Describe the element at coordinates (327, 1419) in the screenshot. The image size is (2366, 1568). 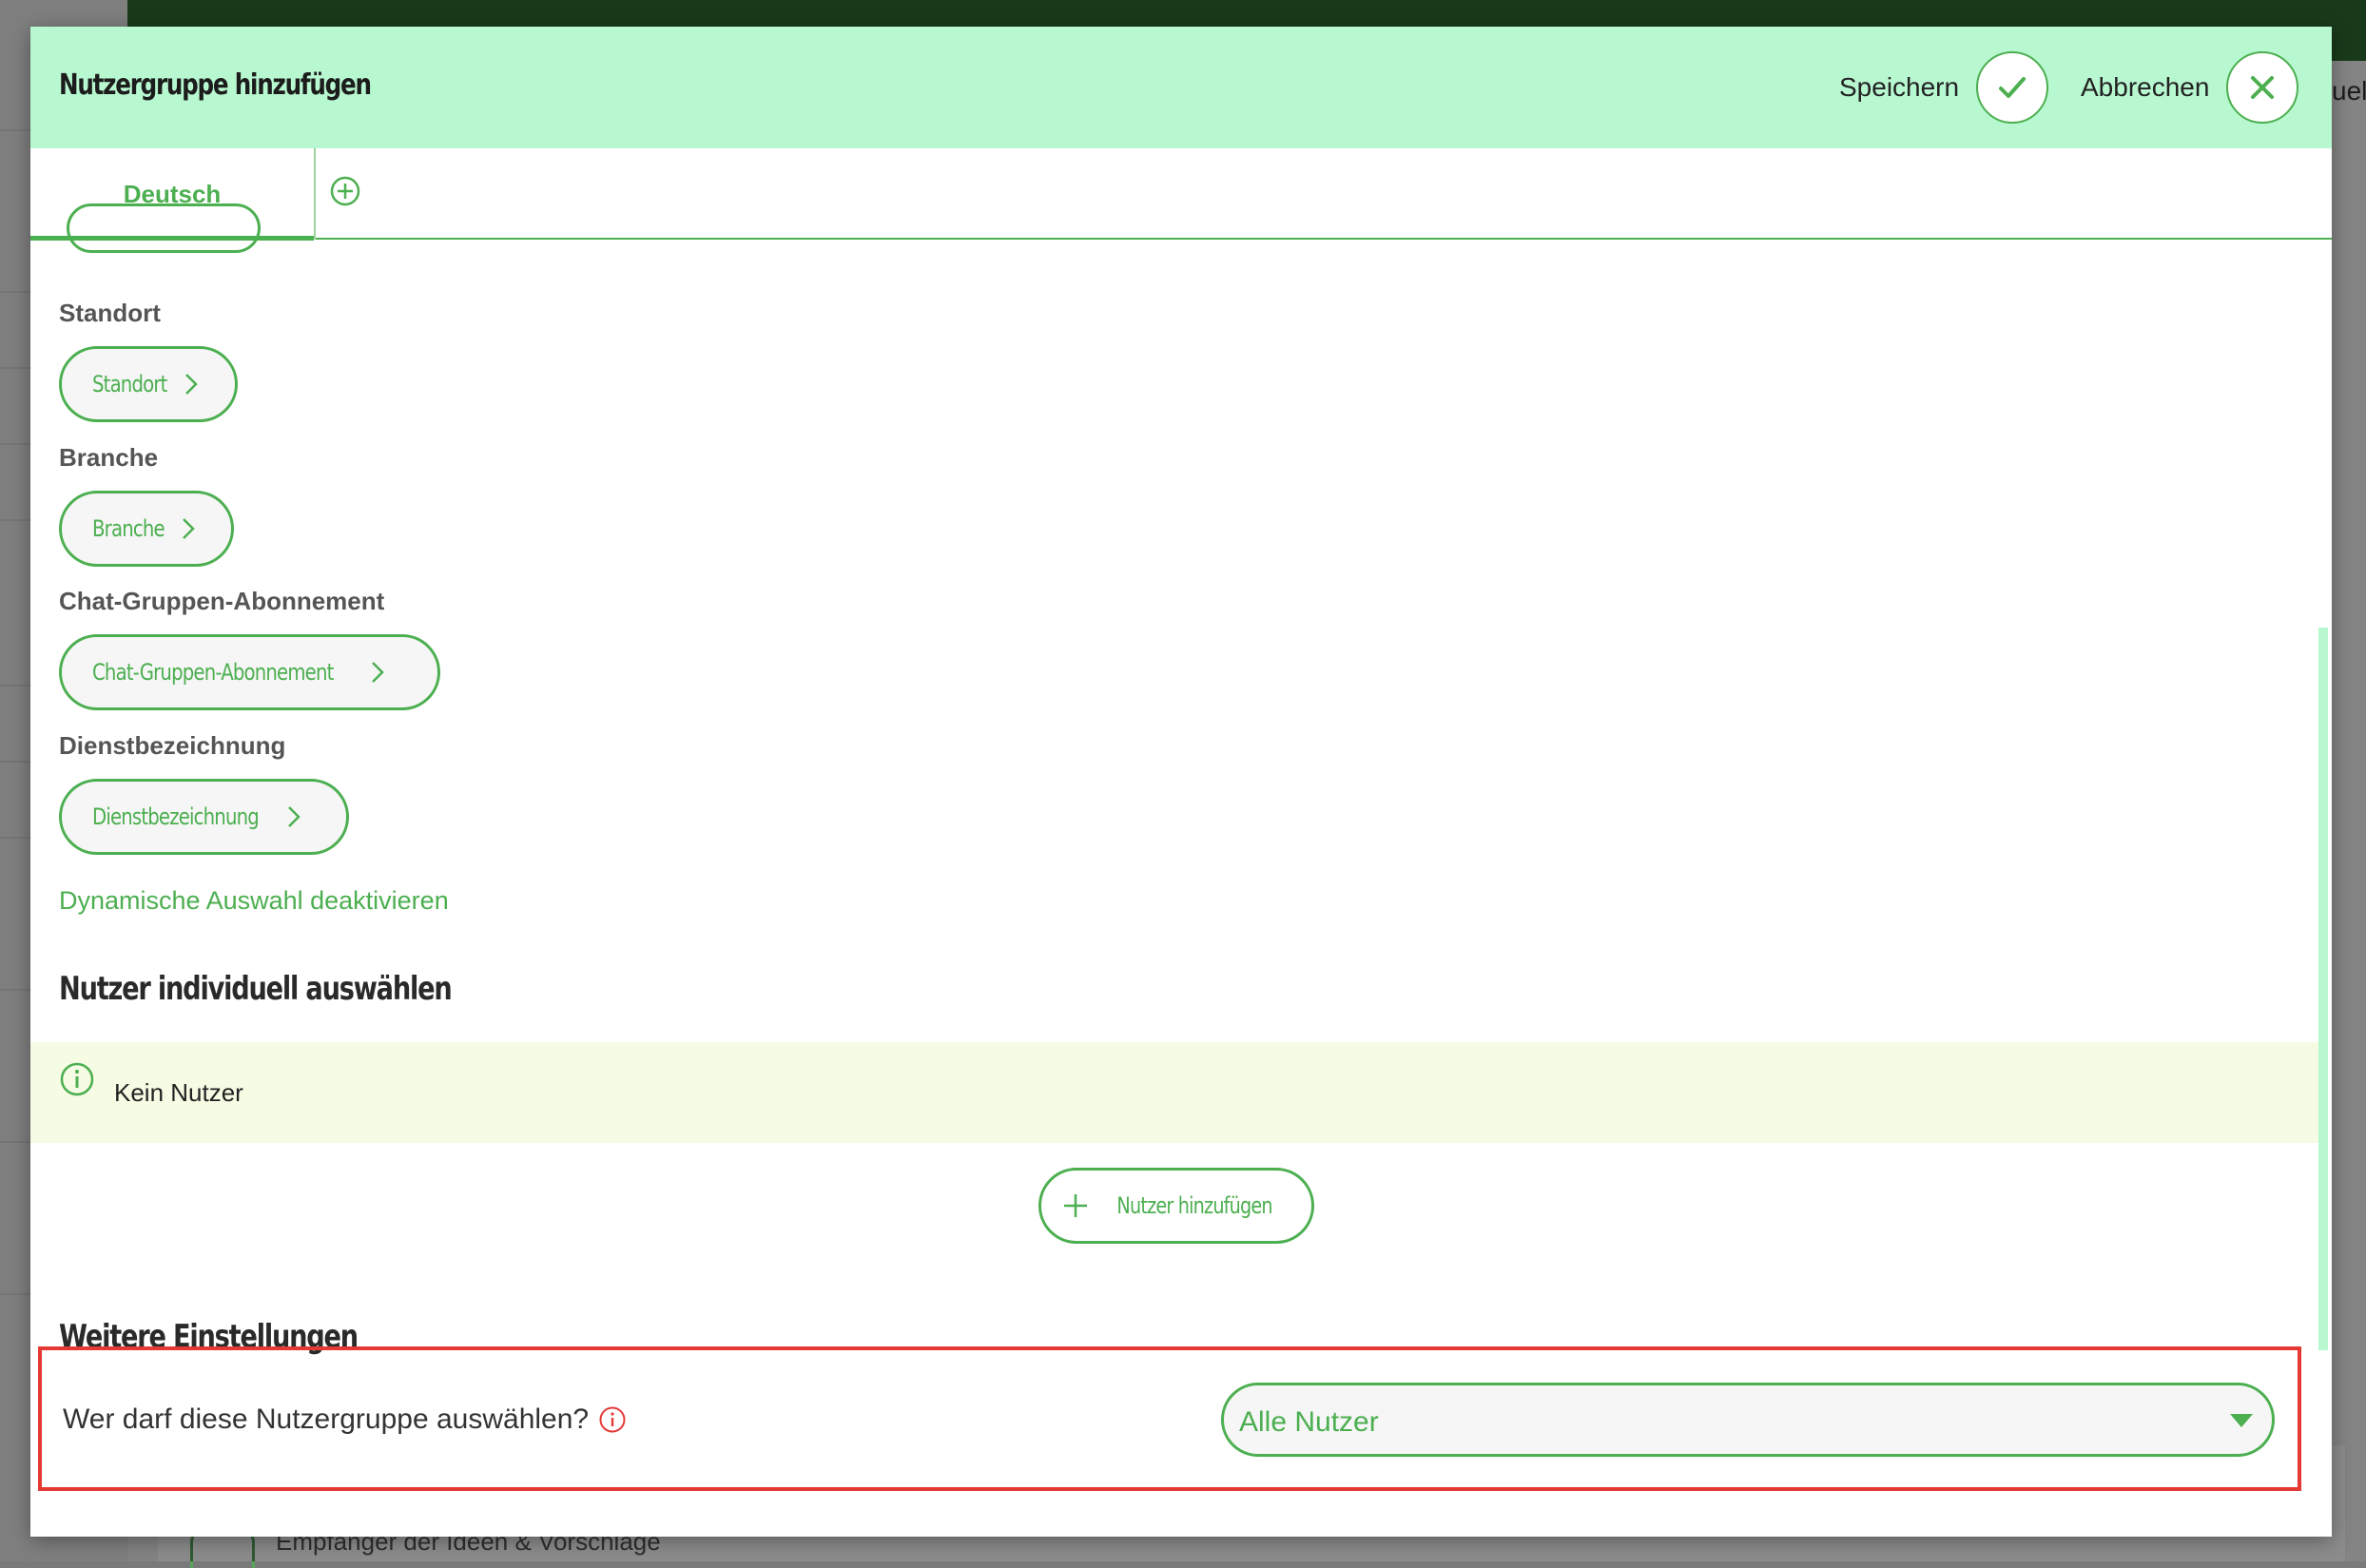
I see `who-may-select-text: Wer darf diese Nutzergruppe auswählen?` at that location.